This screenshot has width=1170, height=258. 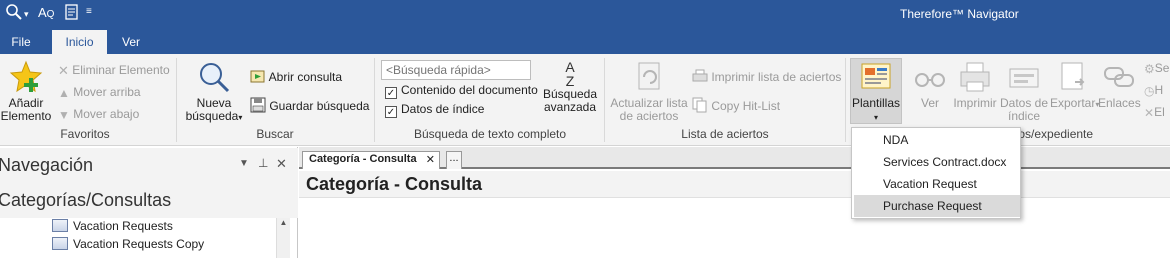 What do you see at coordinates (1159, 90) in the screenshot?
I see `truncated-label-2: H` at bounding box center [1159, 90].